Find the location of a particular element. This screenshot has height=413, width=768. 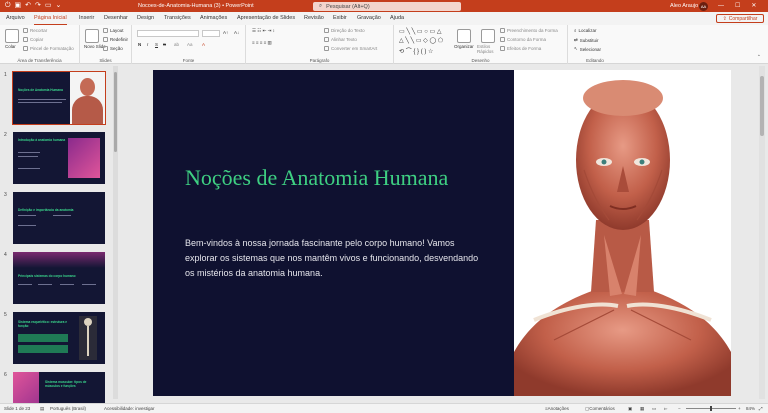

tab-exibir: Exibir is located at coordinates (340, 18).